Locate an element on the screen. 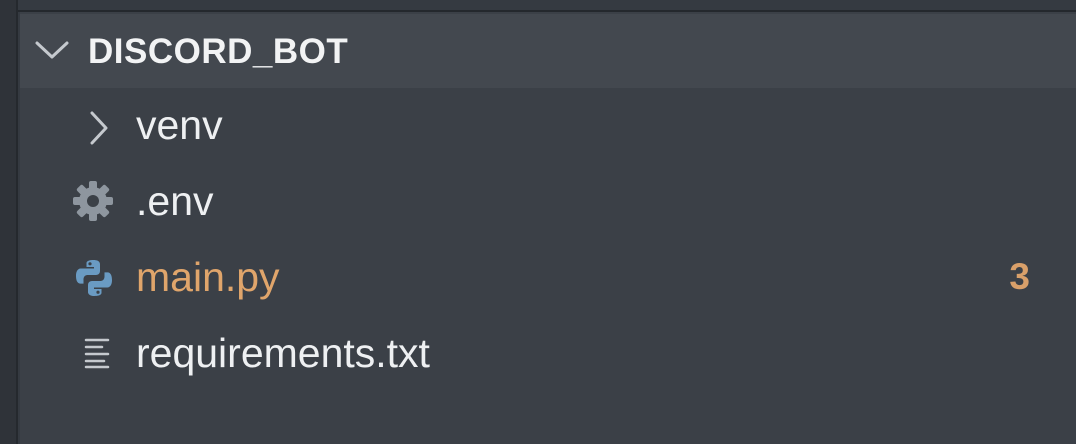 This screenshot has width=1076, height=444. text-lines-icon is located at coordinates (97, 353).